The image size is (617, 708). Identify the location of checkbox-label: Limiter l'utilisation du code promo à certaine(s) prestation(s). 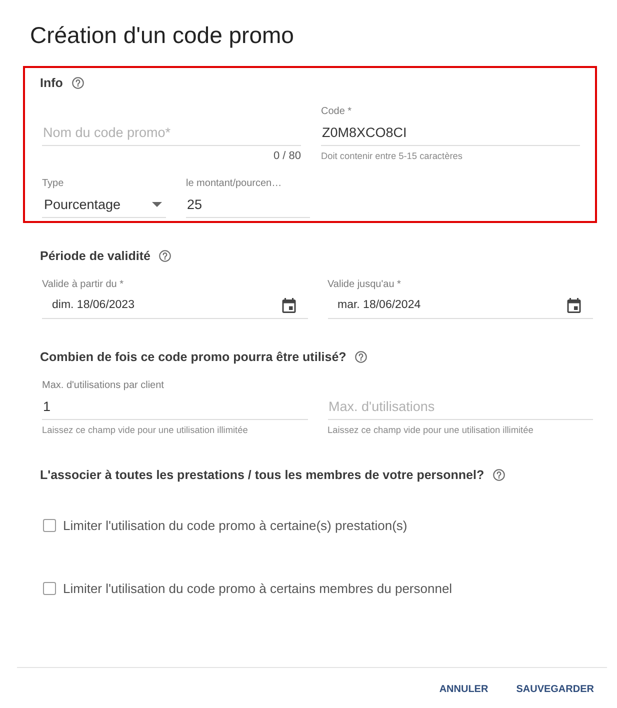
(235, 525).